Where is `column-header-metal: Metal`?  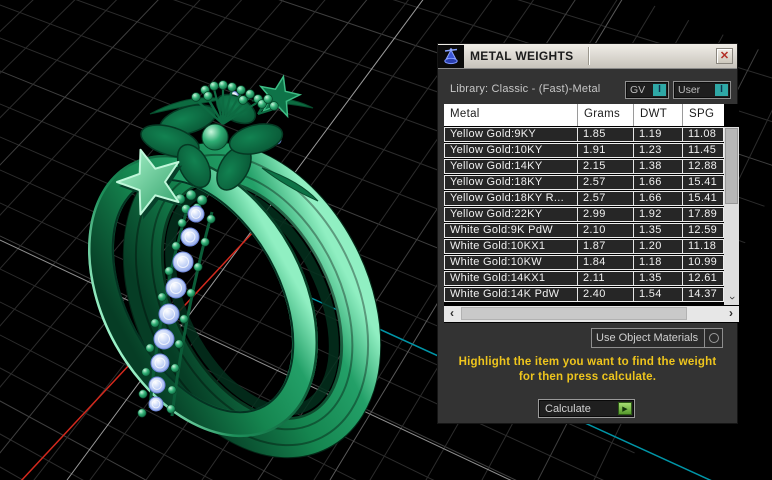
column-header-metal: Metal is located at coordinates (511, 115).